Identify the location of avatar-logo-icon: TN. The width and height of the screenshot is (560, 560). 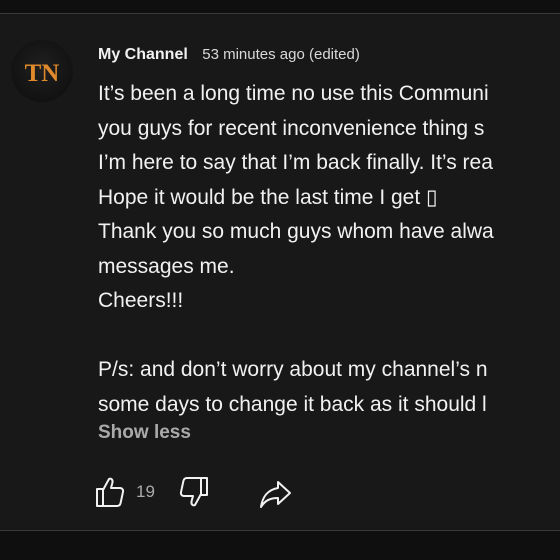
(42, 73).